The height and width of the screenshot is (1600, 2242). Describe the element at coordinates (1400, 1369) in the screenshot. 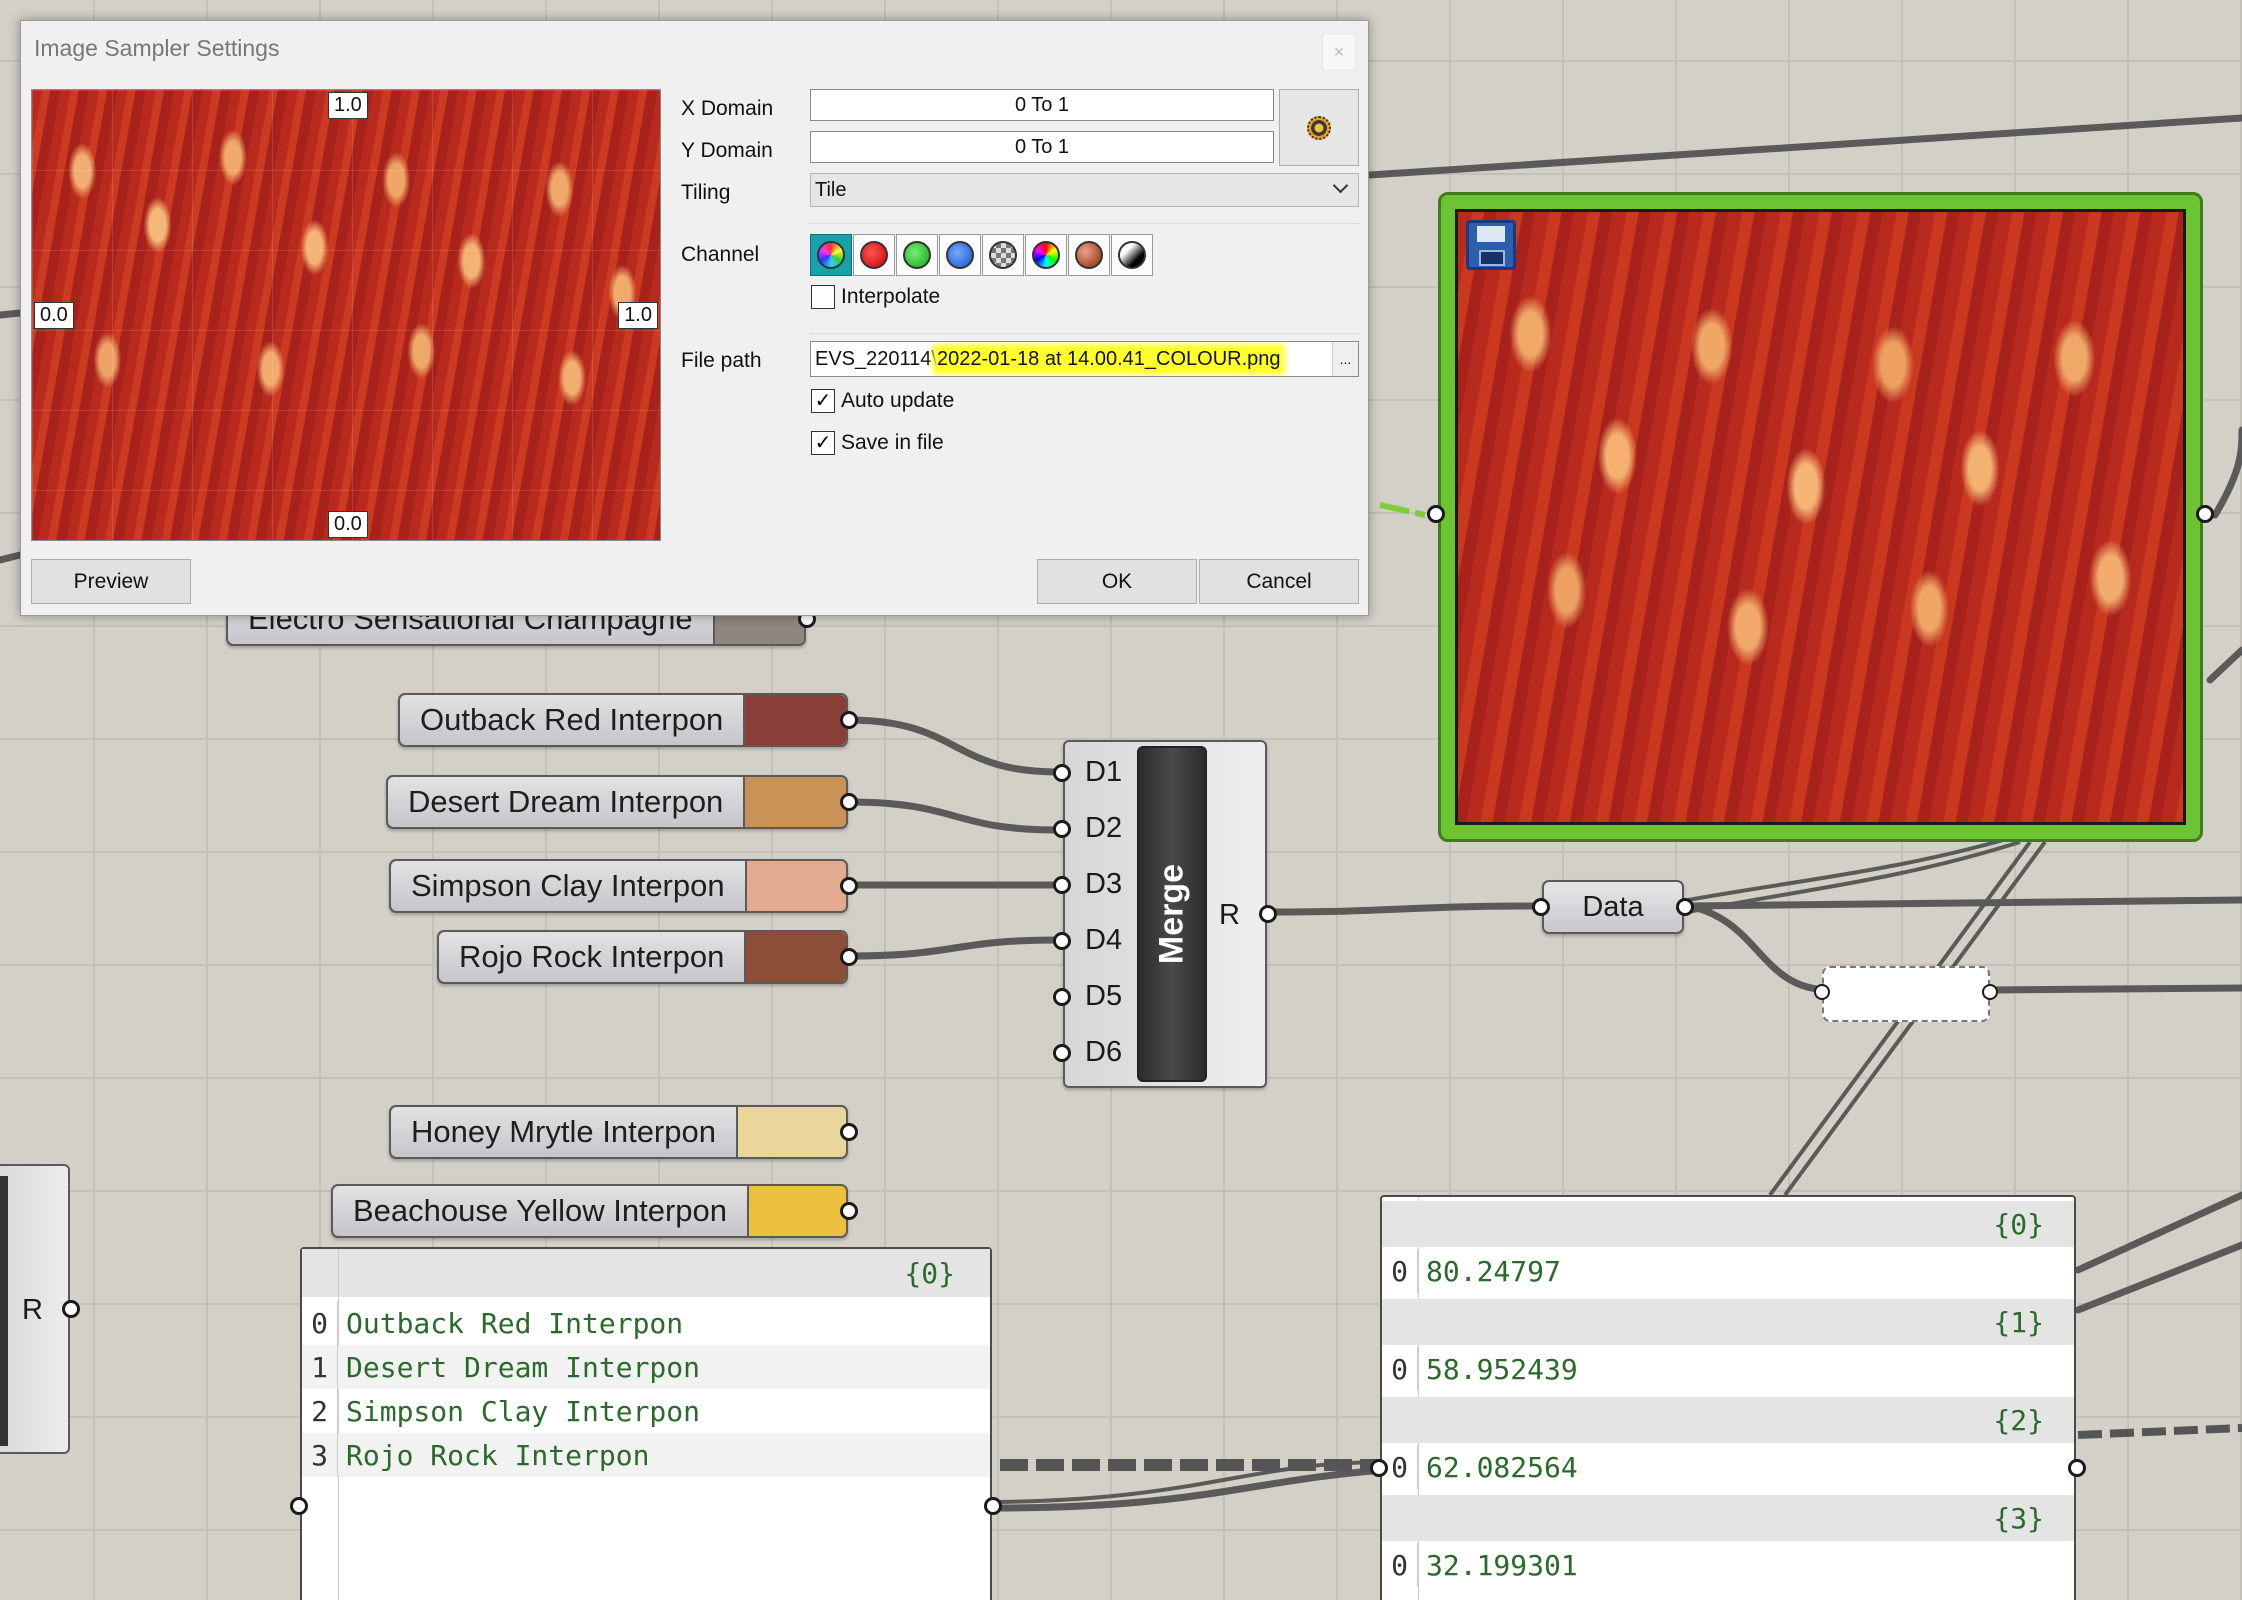

I see `list-item-index: 0` at that location.